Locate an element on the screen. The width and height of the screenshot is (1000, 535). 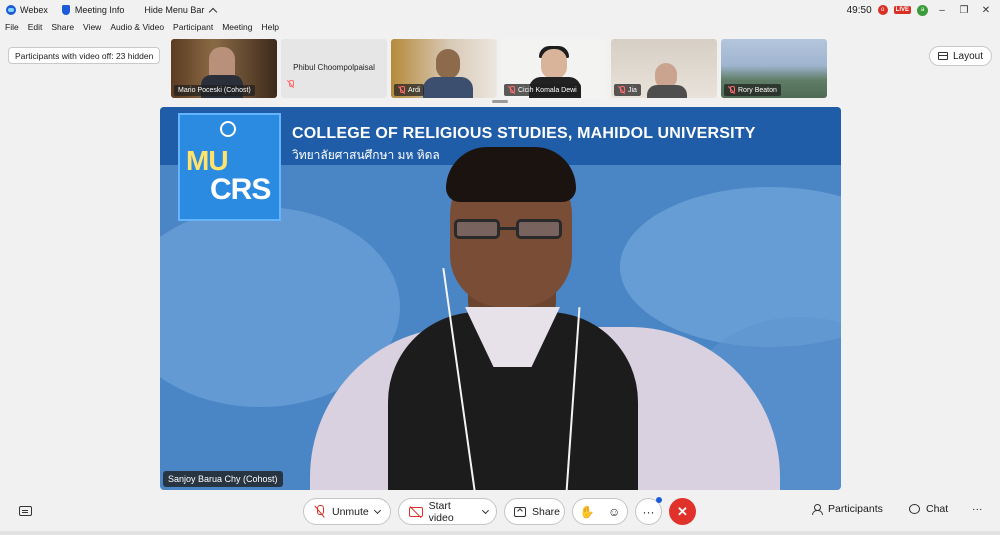
app-name: Webex is located at coordinates (34, 10).